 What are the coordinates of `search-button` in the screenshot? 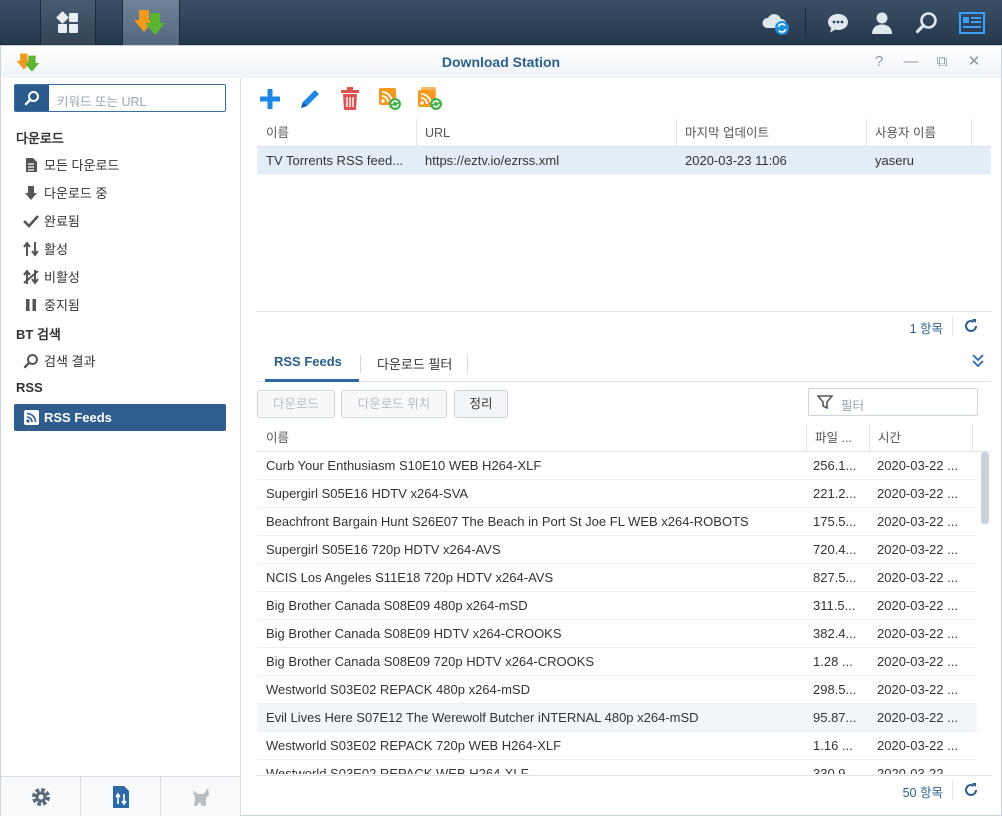 It's located at (927, 22).